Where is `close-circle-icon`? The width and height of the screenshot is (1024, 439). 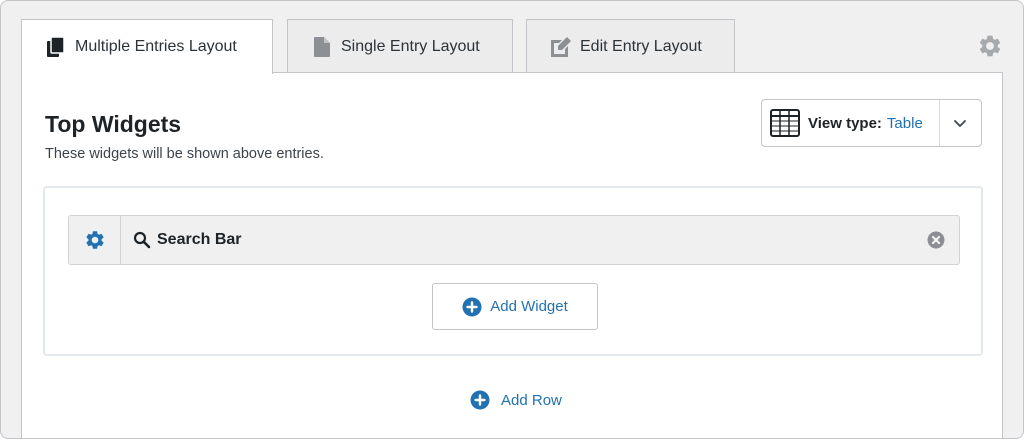 close-circle-icon is located at coordinates (936, 240).